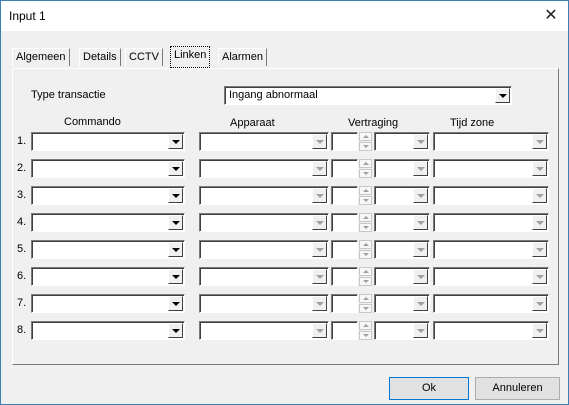 The width and height of the screenshot is (569, 405). I want to click on cancel-button: Annuleren, so click(517, 388).